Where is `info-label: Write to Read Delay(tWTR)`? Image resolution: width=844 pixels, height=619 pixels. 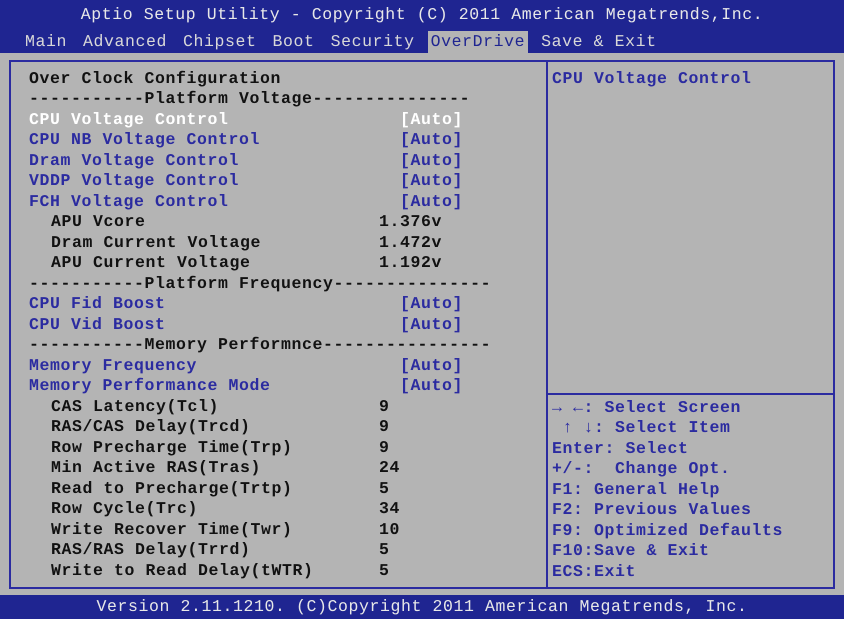 info-label: Write to Read Delay(tWTR) is located at coordinates (182, 571).